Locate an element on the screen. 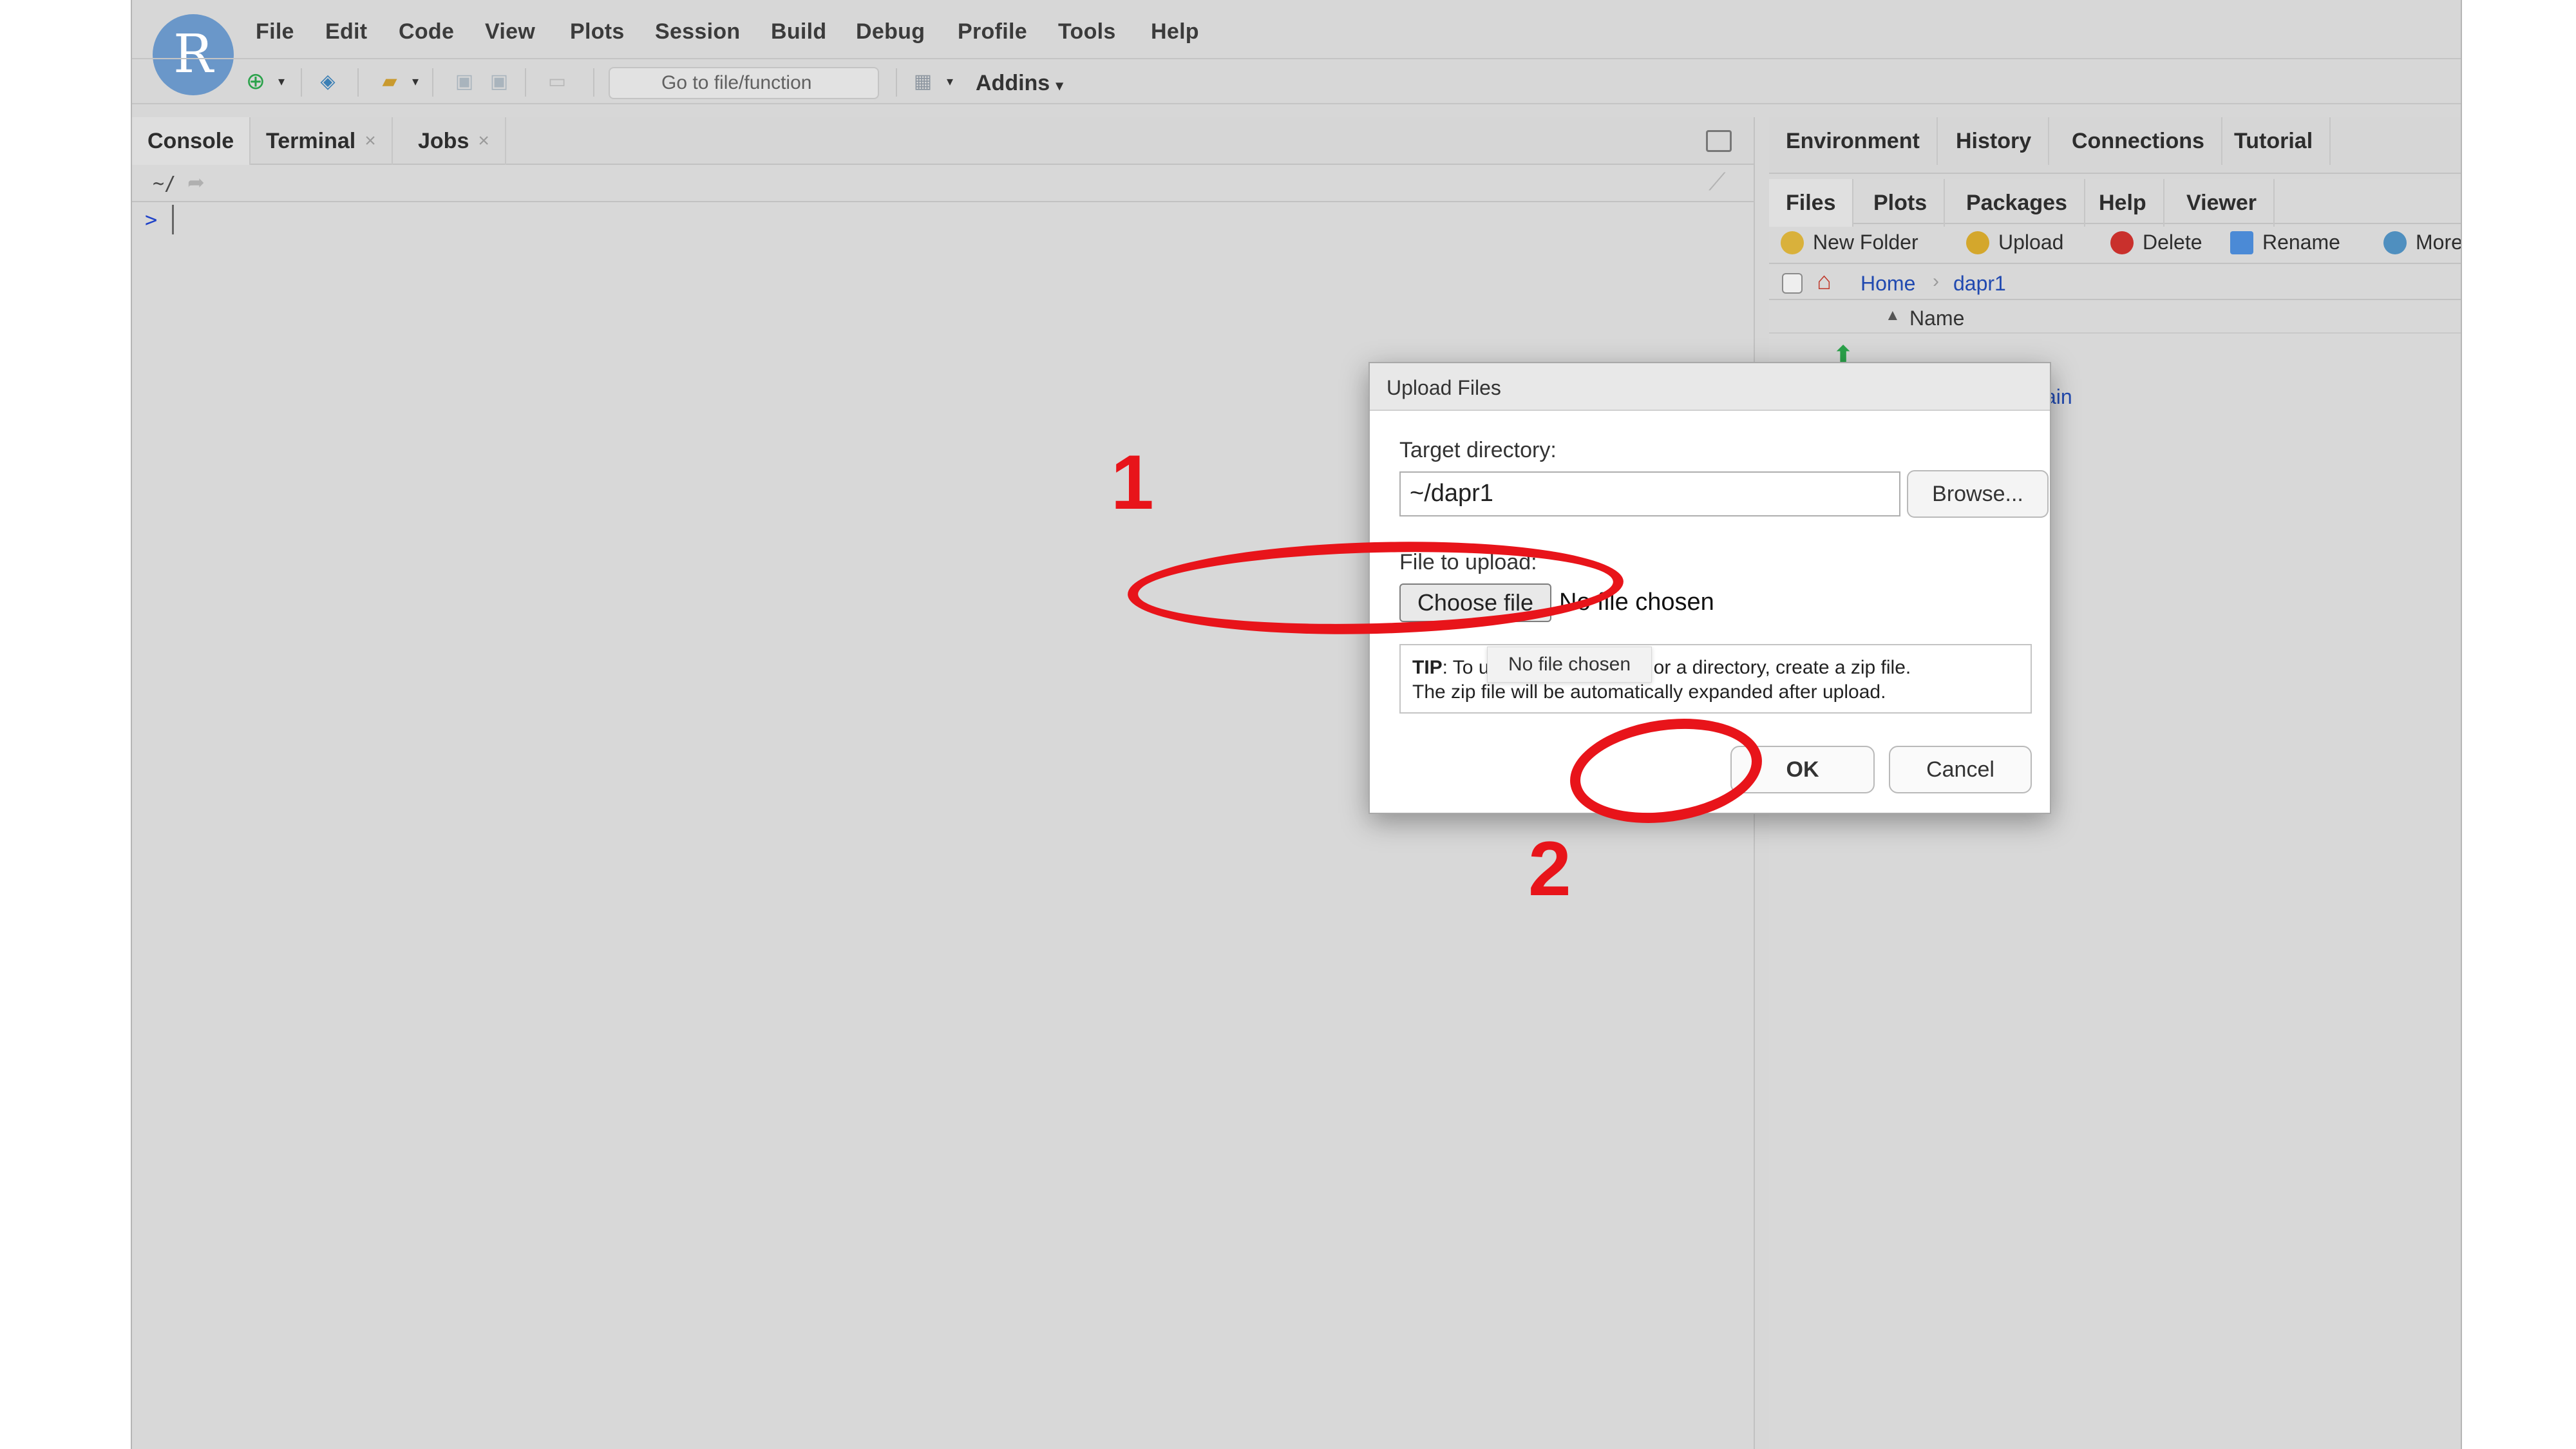 The height and width of the screenshot is (1449, 2576). save-icon: ▣ is located at coordinates (464, 81).